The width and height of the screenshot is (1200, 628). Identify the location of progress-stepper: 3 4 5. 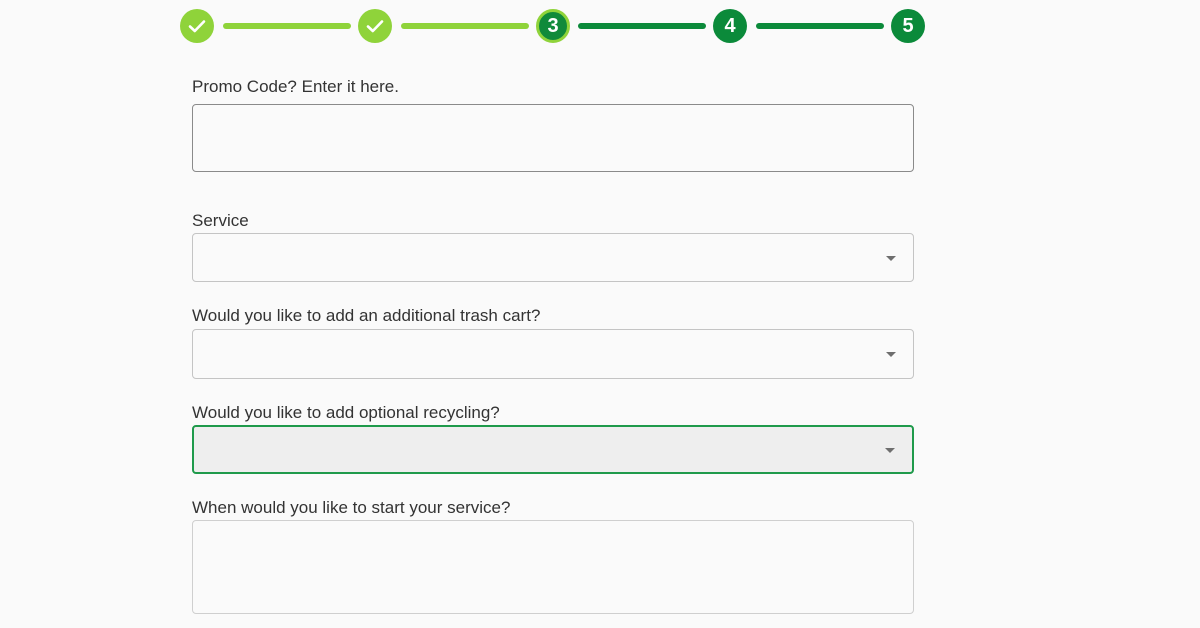
(553, 26).